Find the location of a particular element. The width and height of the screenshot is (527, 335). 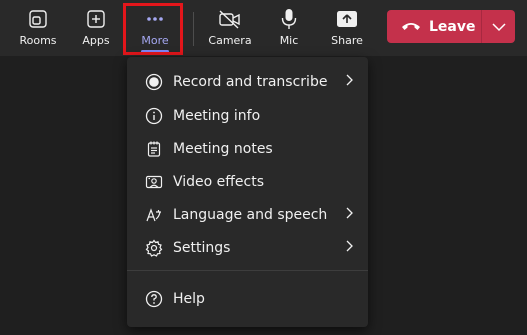

mic-label: Mic is located at coordinates (289, 40).